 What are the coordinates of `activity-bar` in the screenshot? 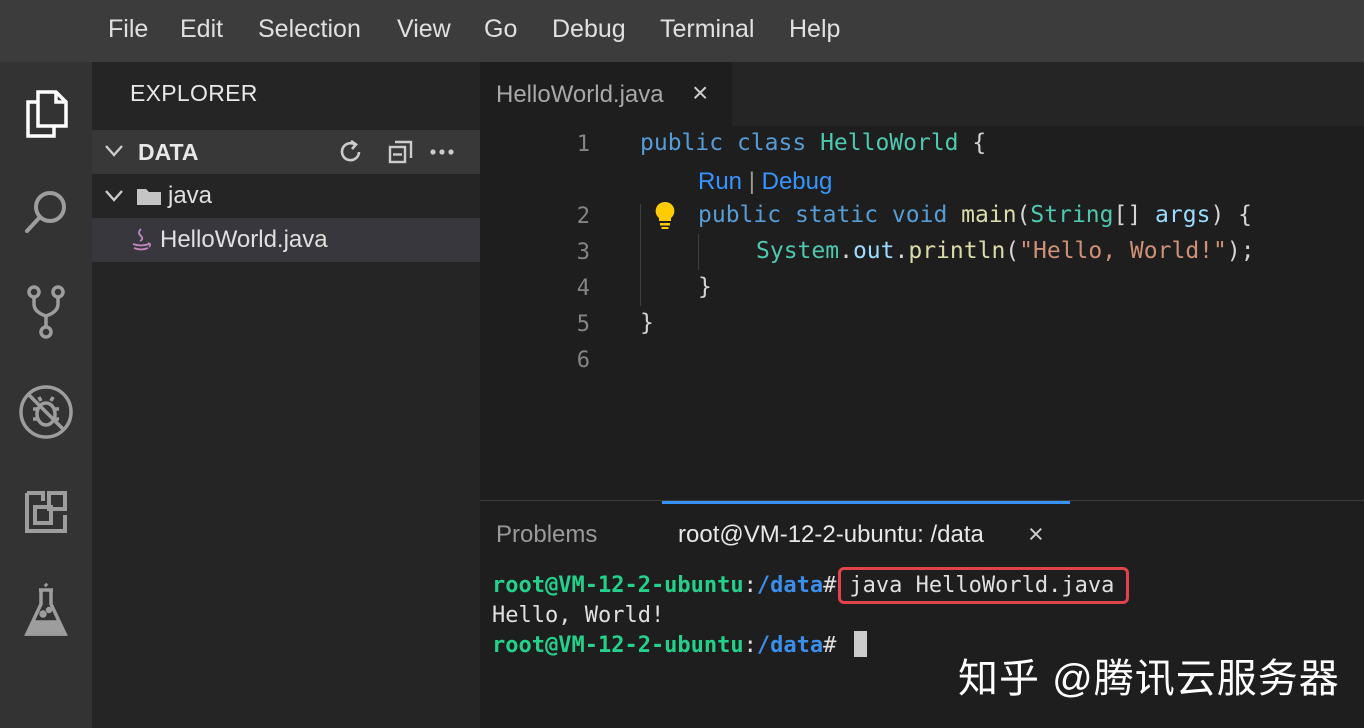 It's located at (46, 395).